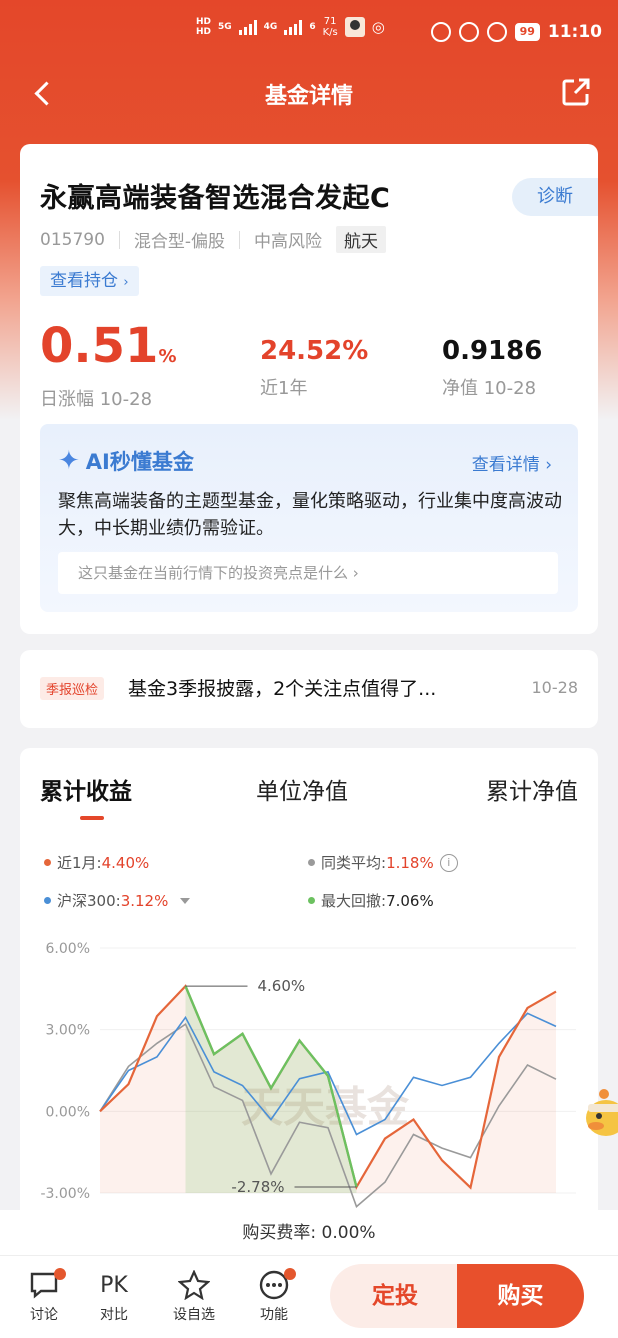 The height and width of the screenshot is (1338, 618). I want to click on quarterly-tag: 季报巡检, so click(72, 688).